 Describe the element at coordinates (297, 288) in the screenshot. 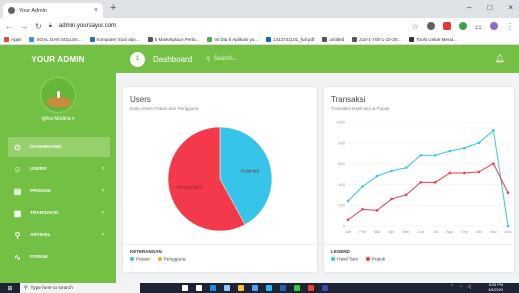

I see `spotify-icon` at that location.